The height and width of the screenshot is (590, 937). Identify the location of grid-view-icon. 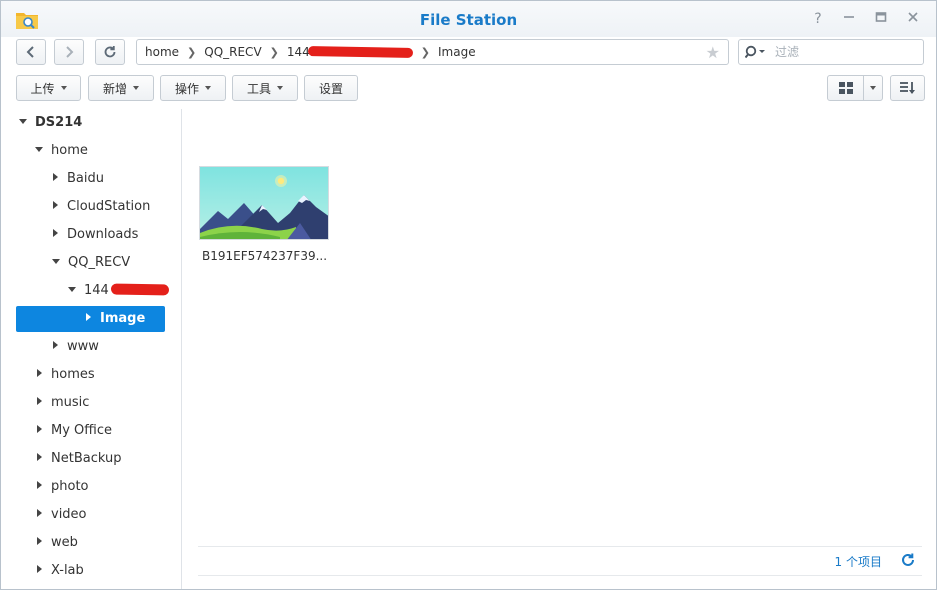
(845, 88).